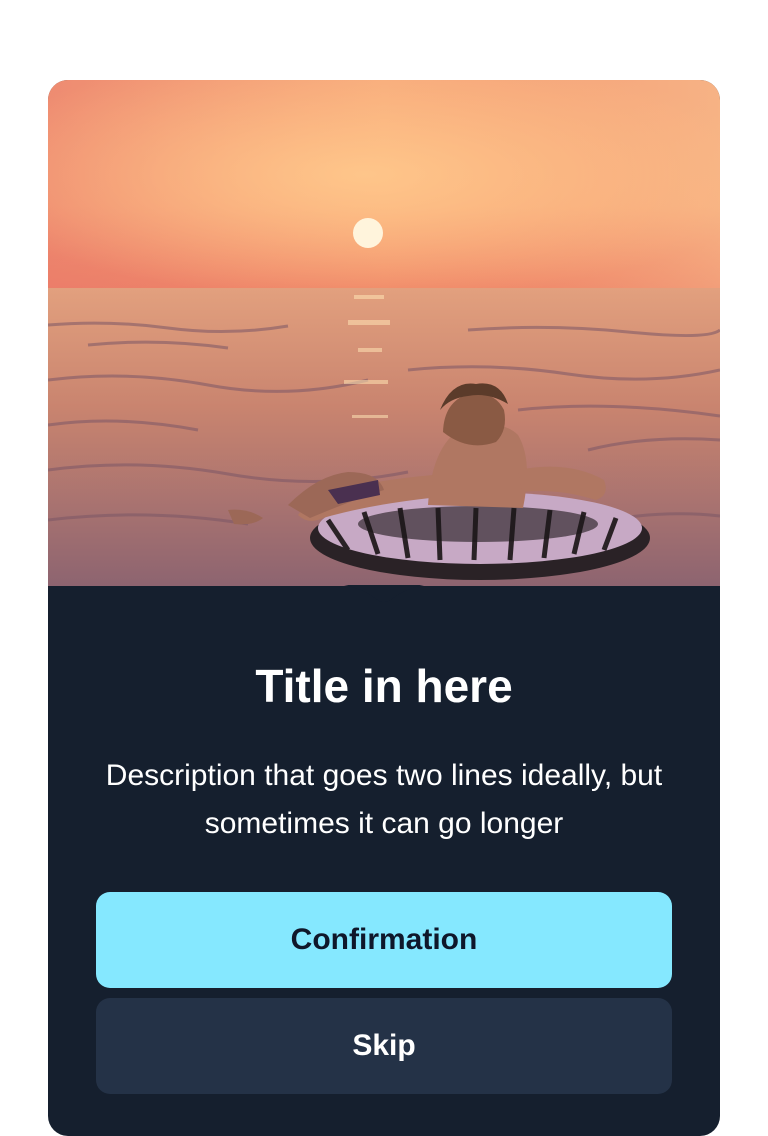  Describe the element at coordinates (384, 1046) in the screenshot. I see `skip-button: Skip` at that location.